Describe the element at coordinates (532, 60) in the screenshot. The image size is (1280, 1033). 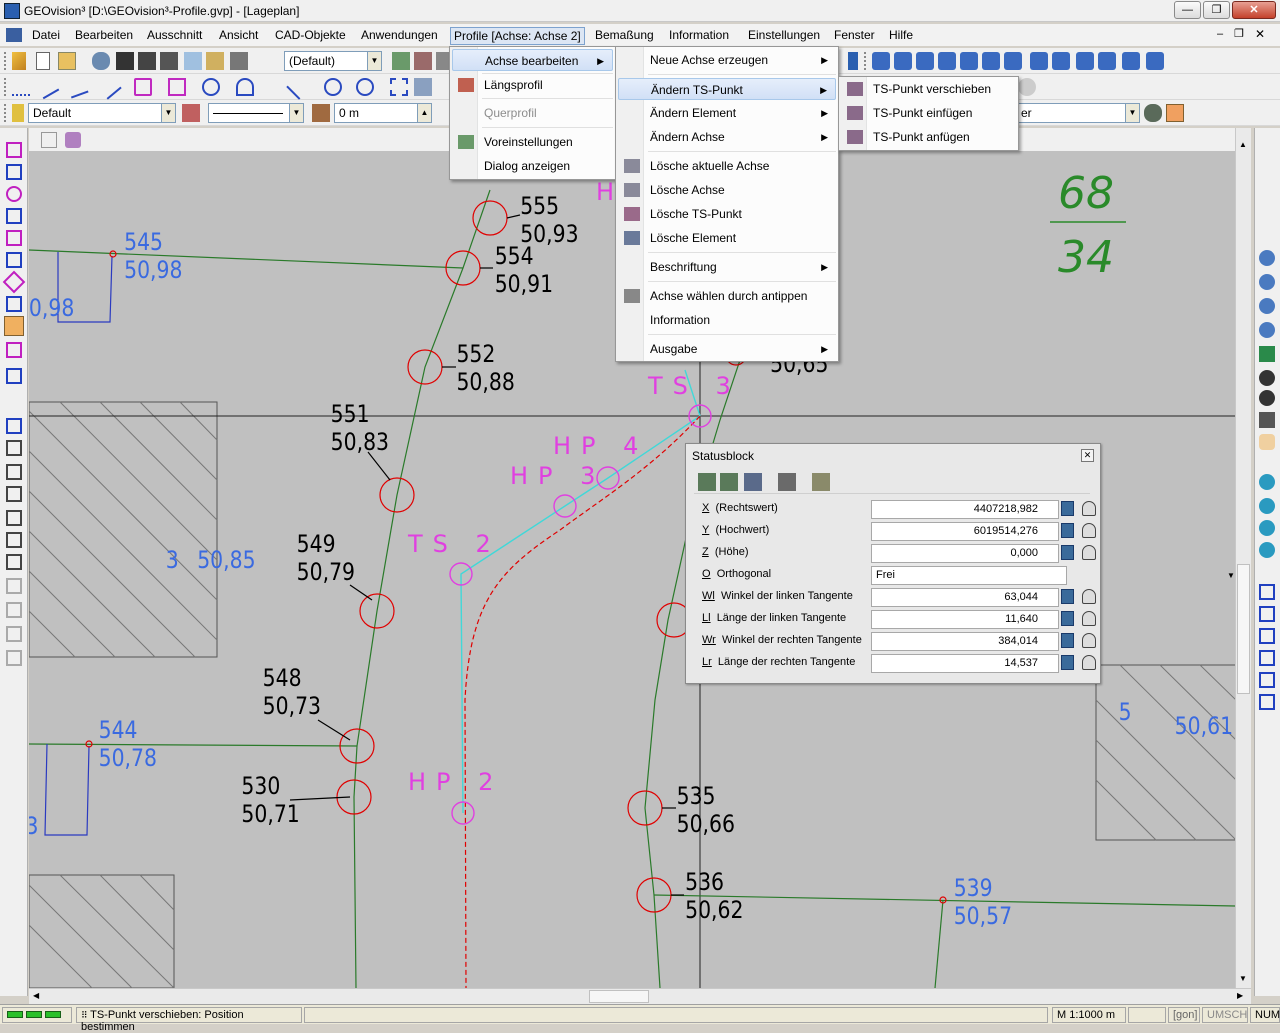
I see `menu-item-achse-bearbeiten: Achse bearbeiten ▶` at that location.